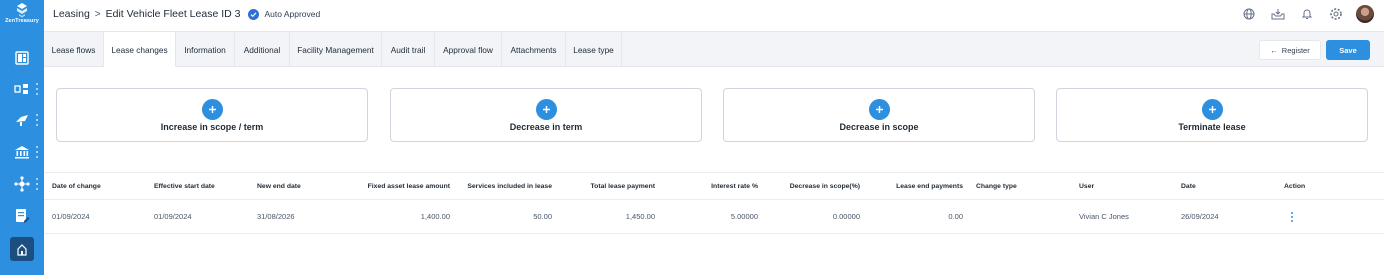 Image resolution: width=1384 pixels, height=275 pixels. I want to click on arrow-left-icon: ←, so click(1274, 50).